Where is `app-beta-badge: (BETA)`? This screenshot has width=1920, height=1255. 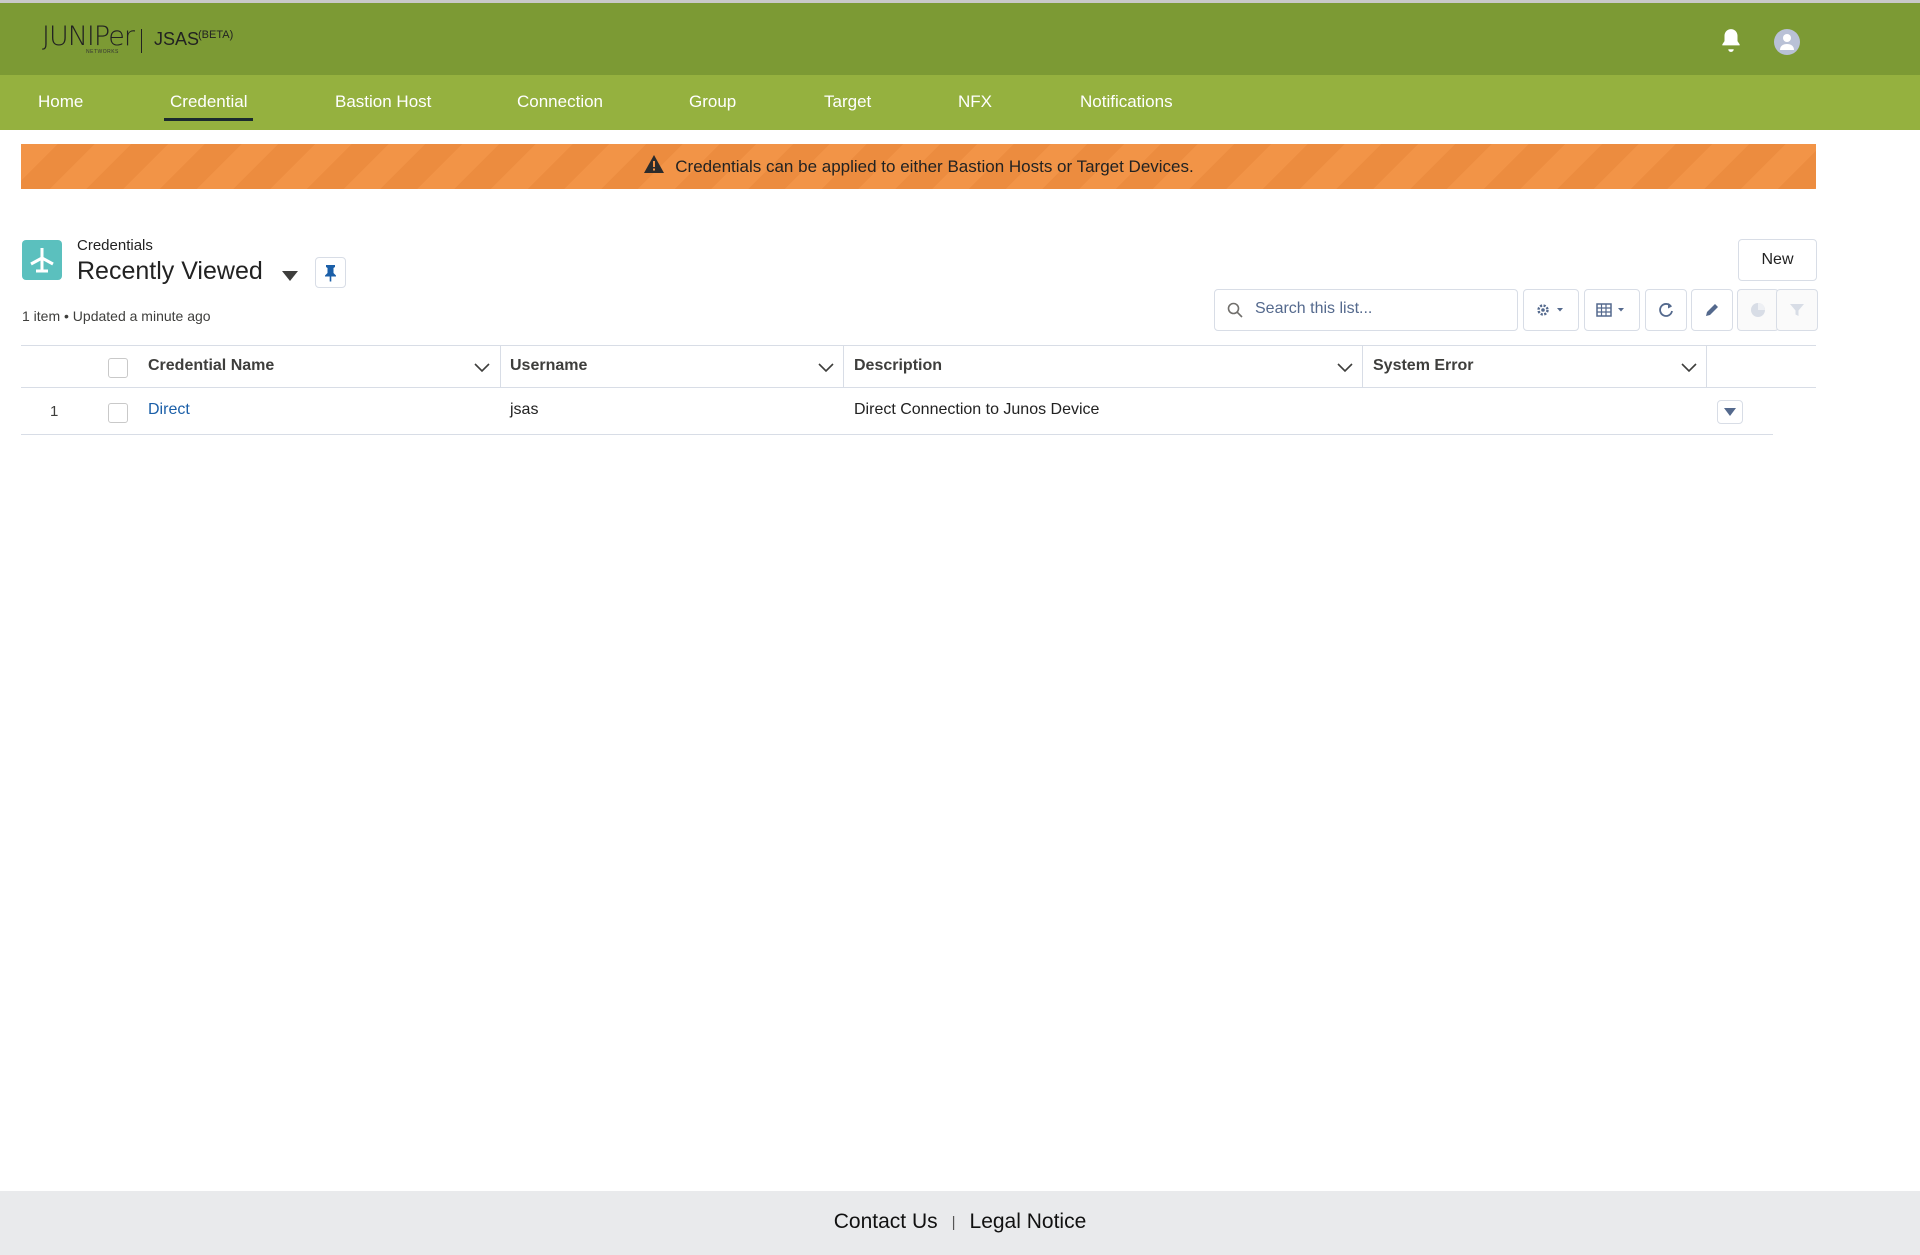
app-beta-badge: (BETA) is located at coordinates (216, 35).